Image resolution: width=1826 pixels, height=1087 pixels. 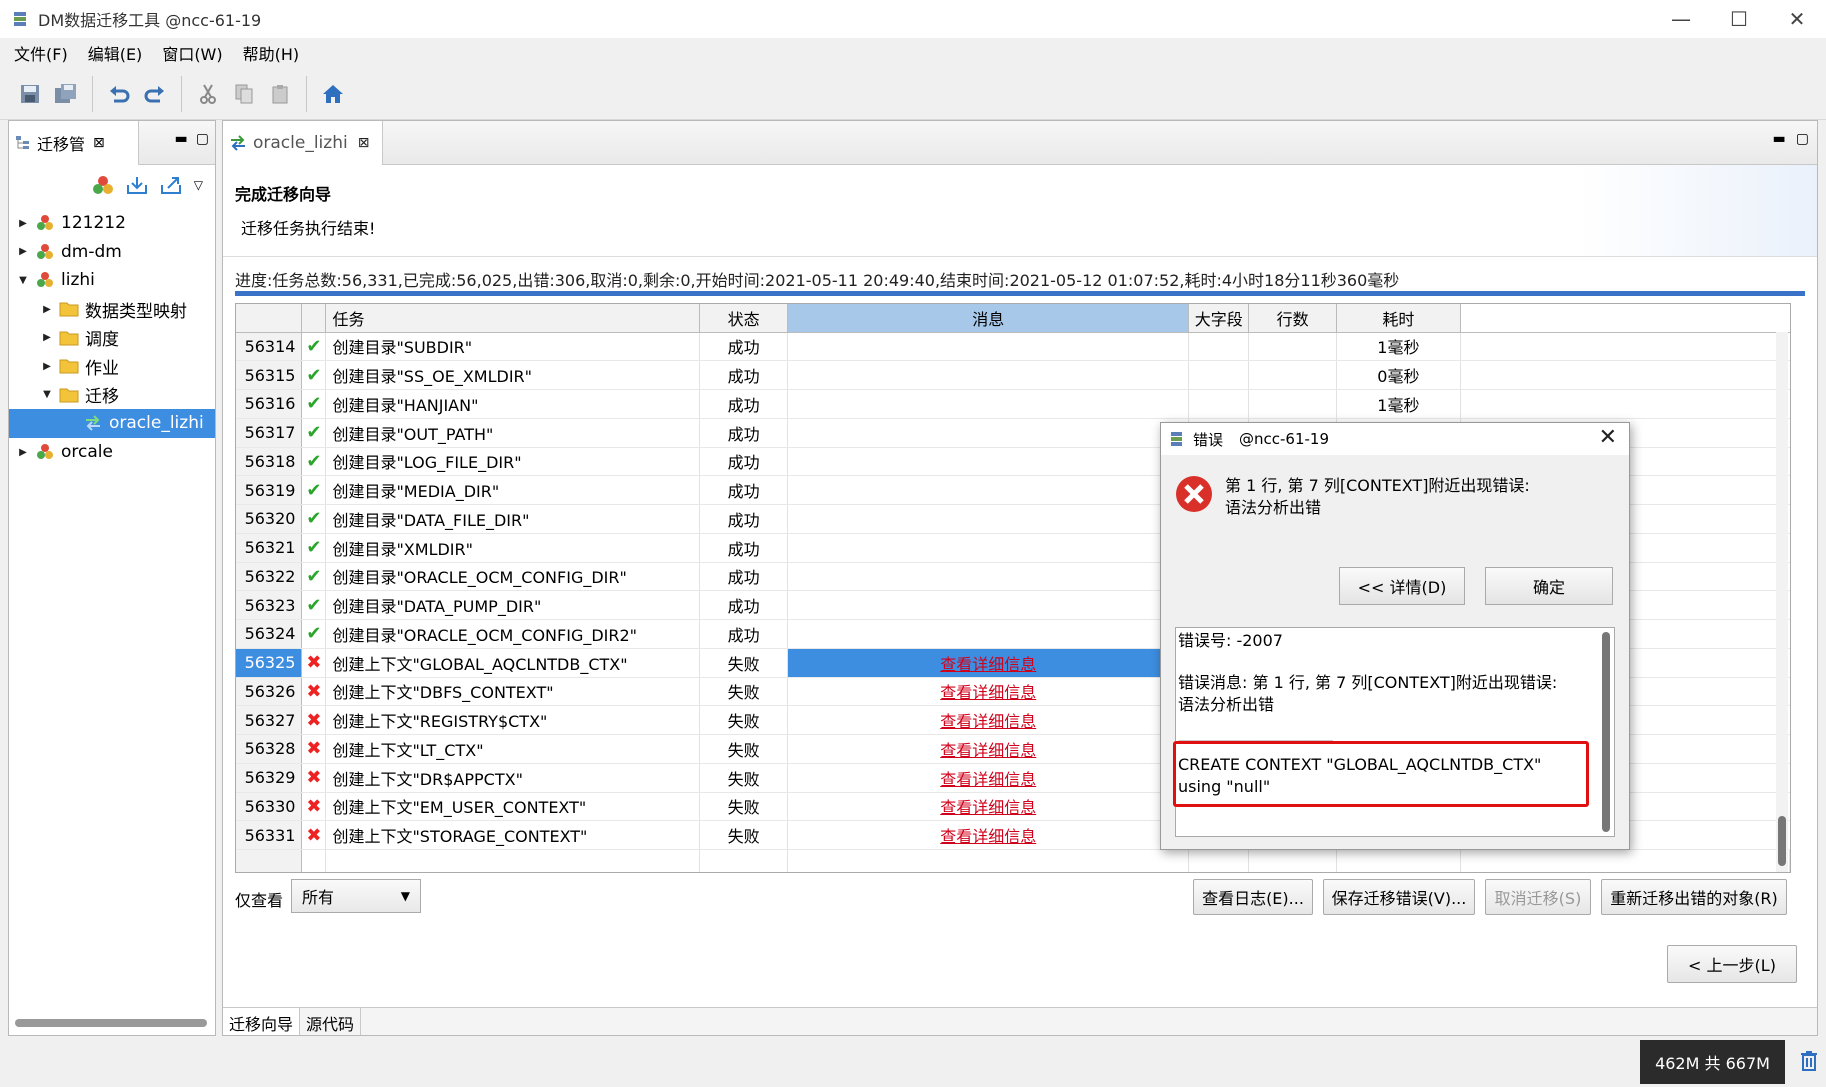 What do you see at coordinates (1013, 347) in the screenshot?
I see `table-row: 56314 ✔ 创建目录"SUBDIR" 成功 1毫秒` at bounding box center [1013, 347].